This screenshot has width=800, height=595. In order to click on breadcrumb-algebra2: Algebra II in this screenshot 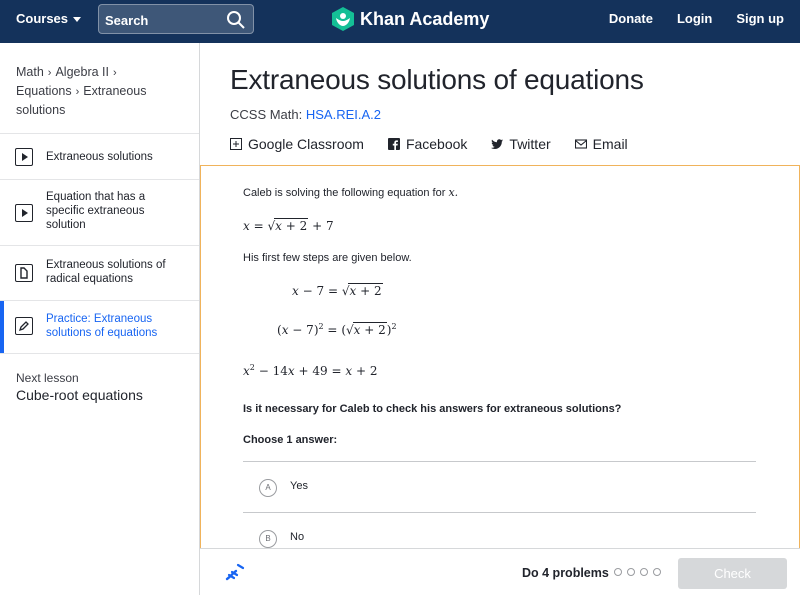, I will do `click(82, 72)`.